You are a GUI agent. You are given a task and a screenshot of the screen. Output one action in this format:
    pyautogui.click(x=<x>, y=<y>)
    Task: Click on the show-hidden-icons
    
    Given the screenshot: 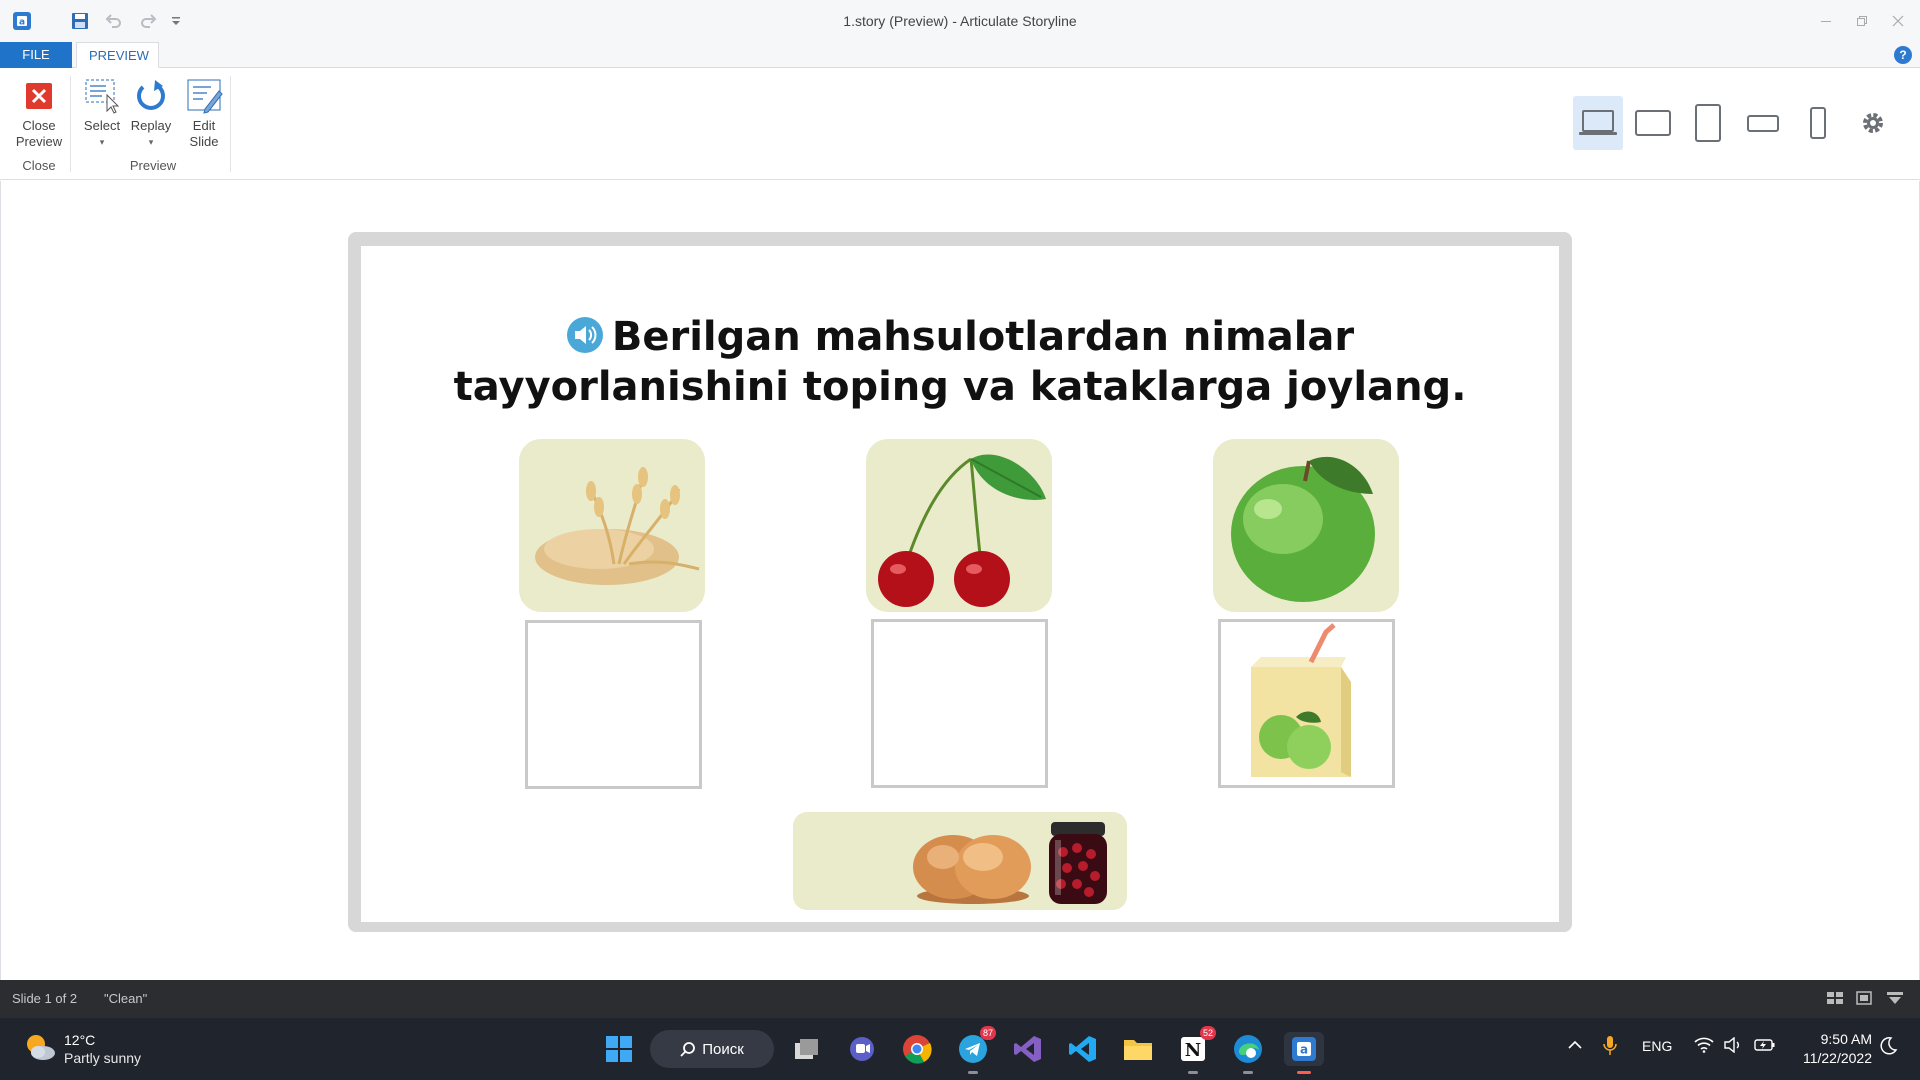 What is the action you would take?
    pyautogui.click(x=1575, y=1046)
    